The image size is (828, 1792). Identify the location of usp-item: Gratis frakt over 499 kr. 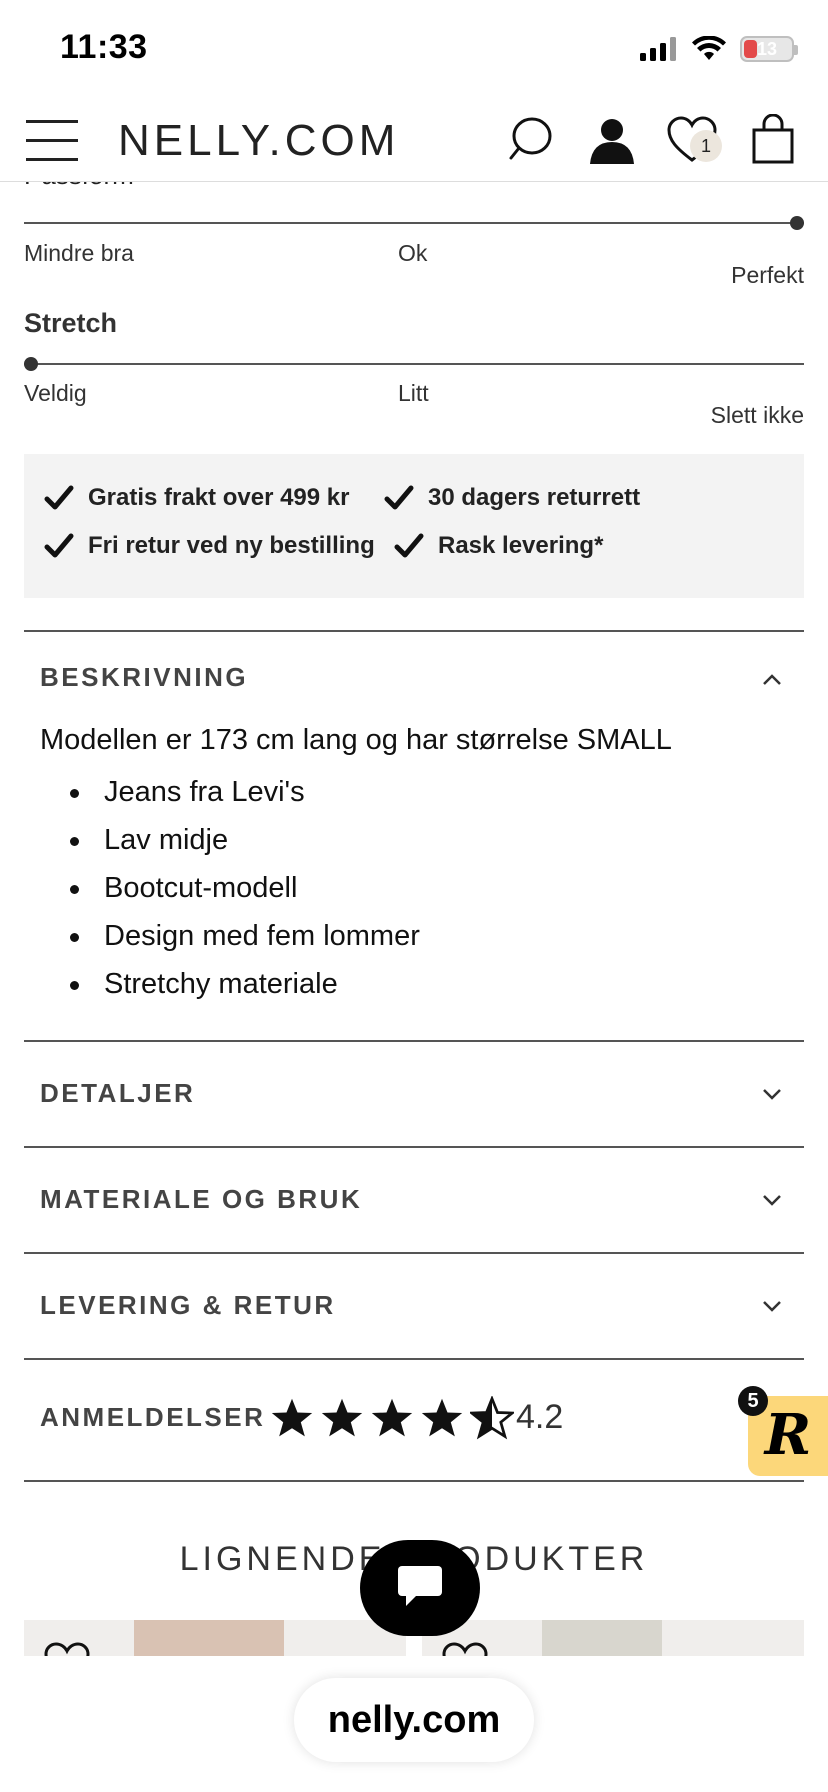
(196, 498).